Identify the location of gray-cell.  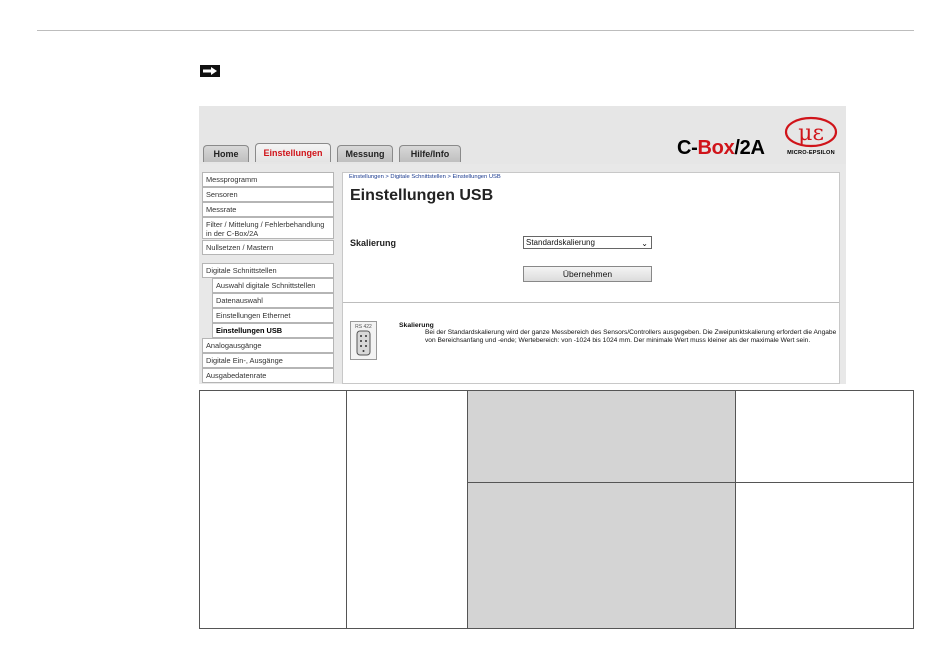
(601, 509).